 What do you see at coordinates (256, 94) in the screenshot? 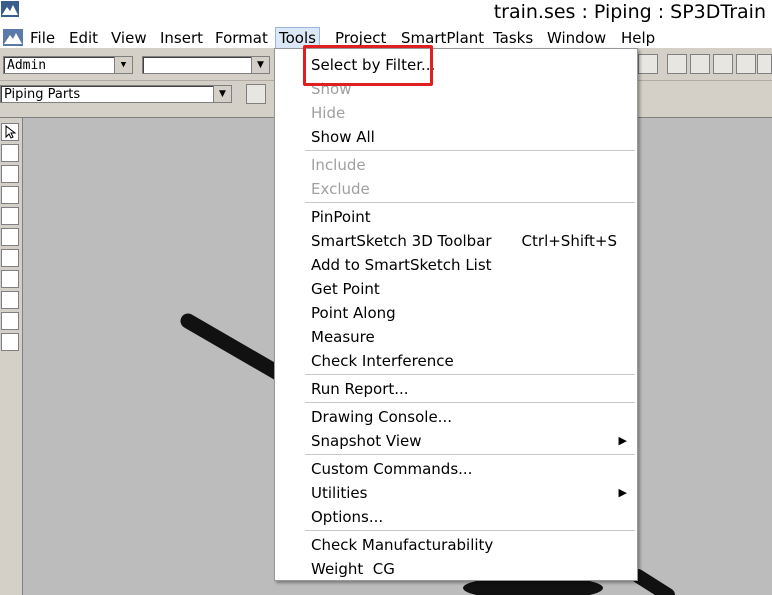
I see `filter-properties-icon` at bounding box center [256, 94].